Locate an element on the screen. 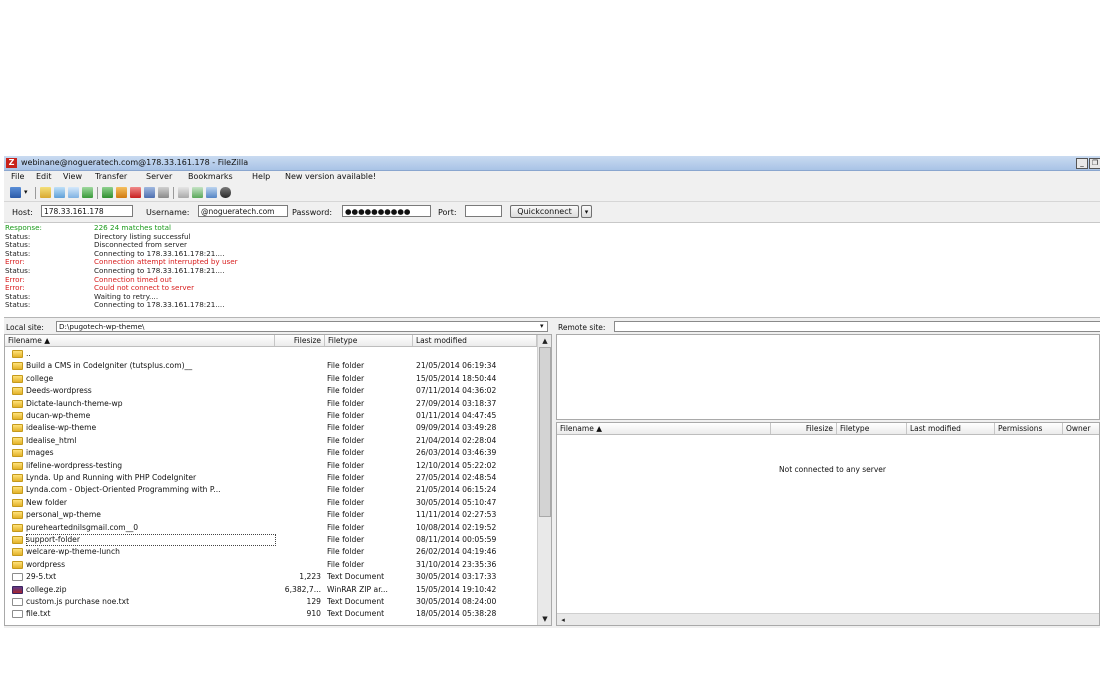 This screenshot has height=683, width=1100. not-connected-message: Not connected to any server is located at coordinates (833, 469).